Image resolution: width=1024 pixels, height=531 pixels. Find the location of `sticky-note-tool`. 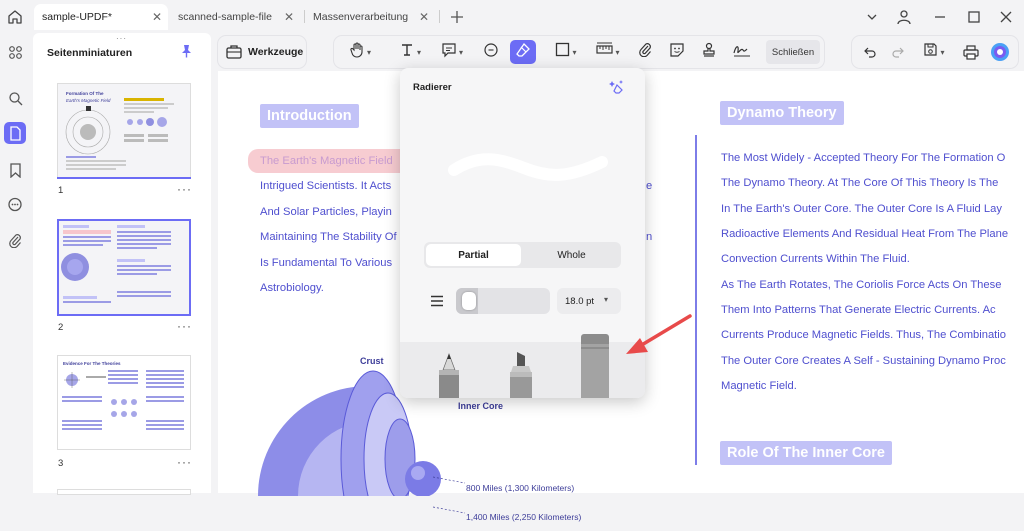

sticky-note-tool is located at coordinates (491, 52).